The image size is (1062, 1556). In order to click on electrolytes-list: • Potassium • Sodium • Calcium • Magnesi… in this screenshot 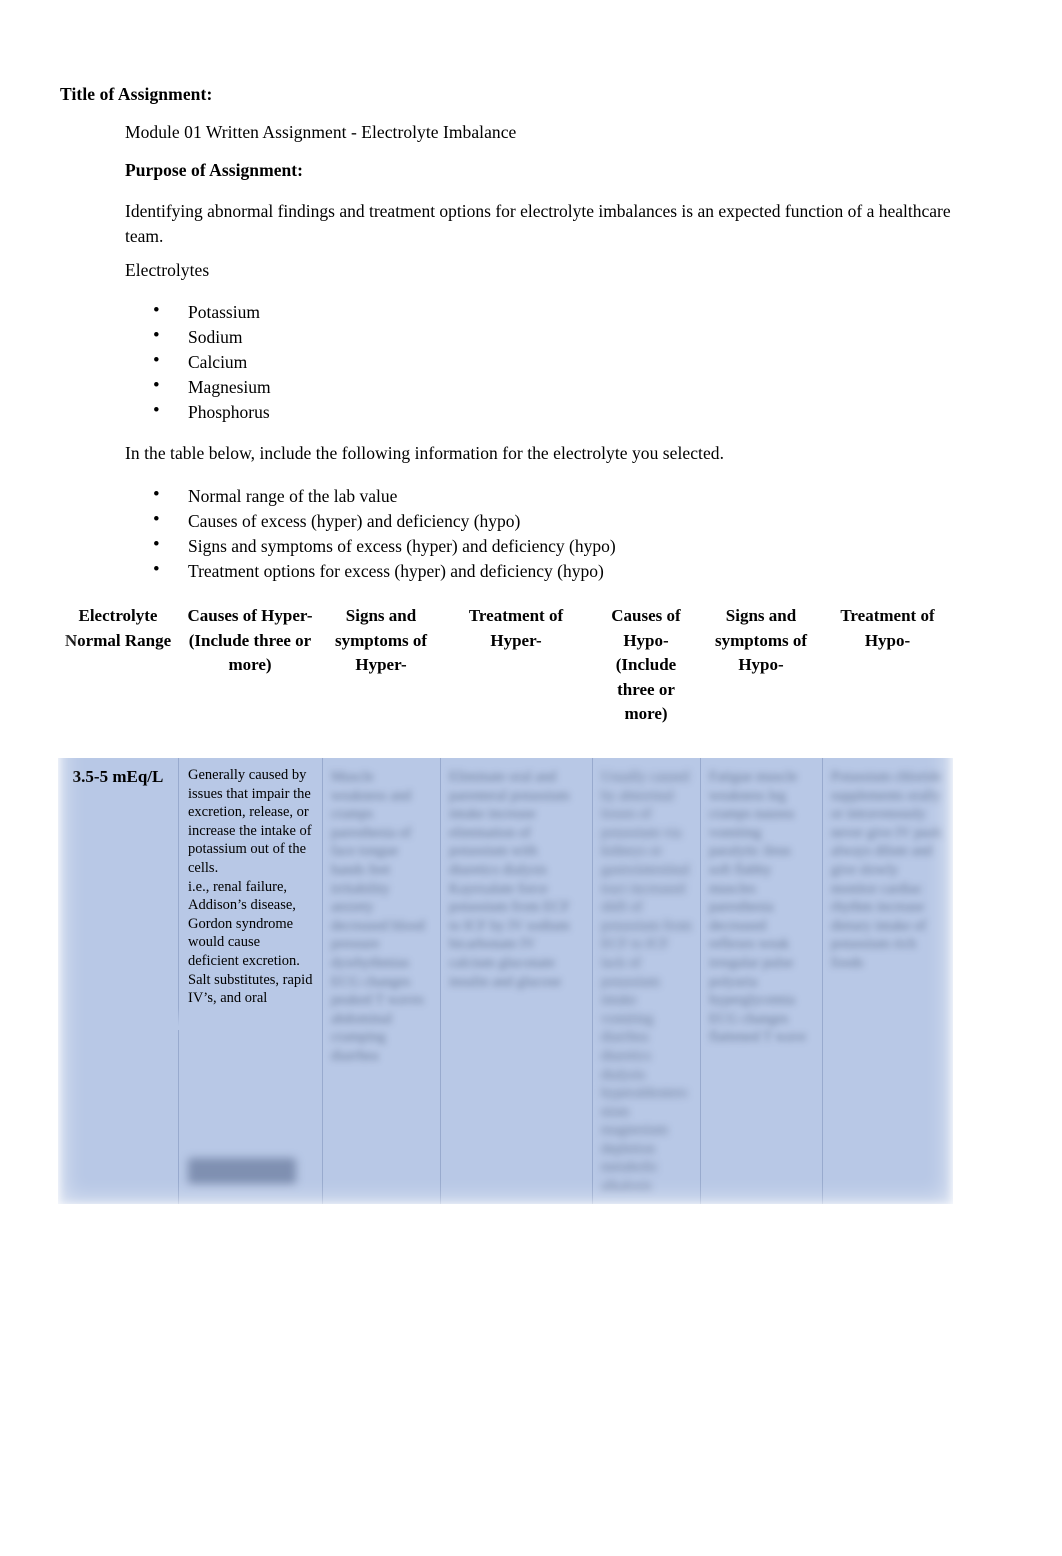, I will do `click(525, 362)`.